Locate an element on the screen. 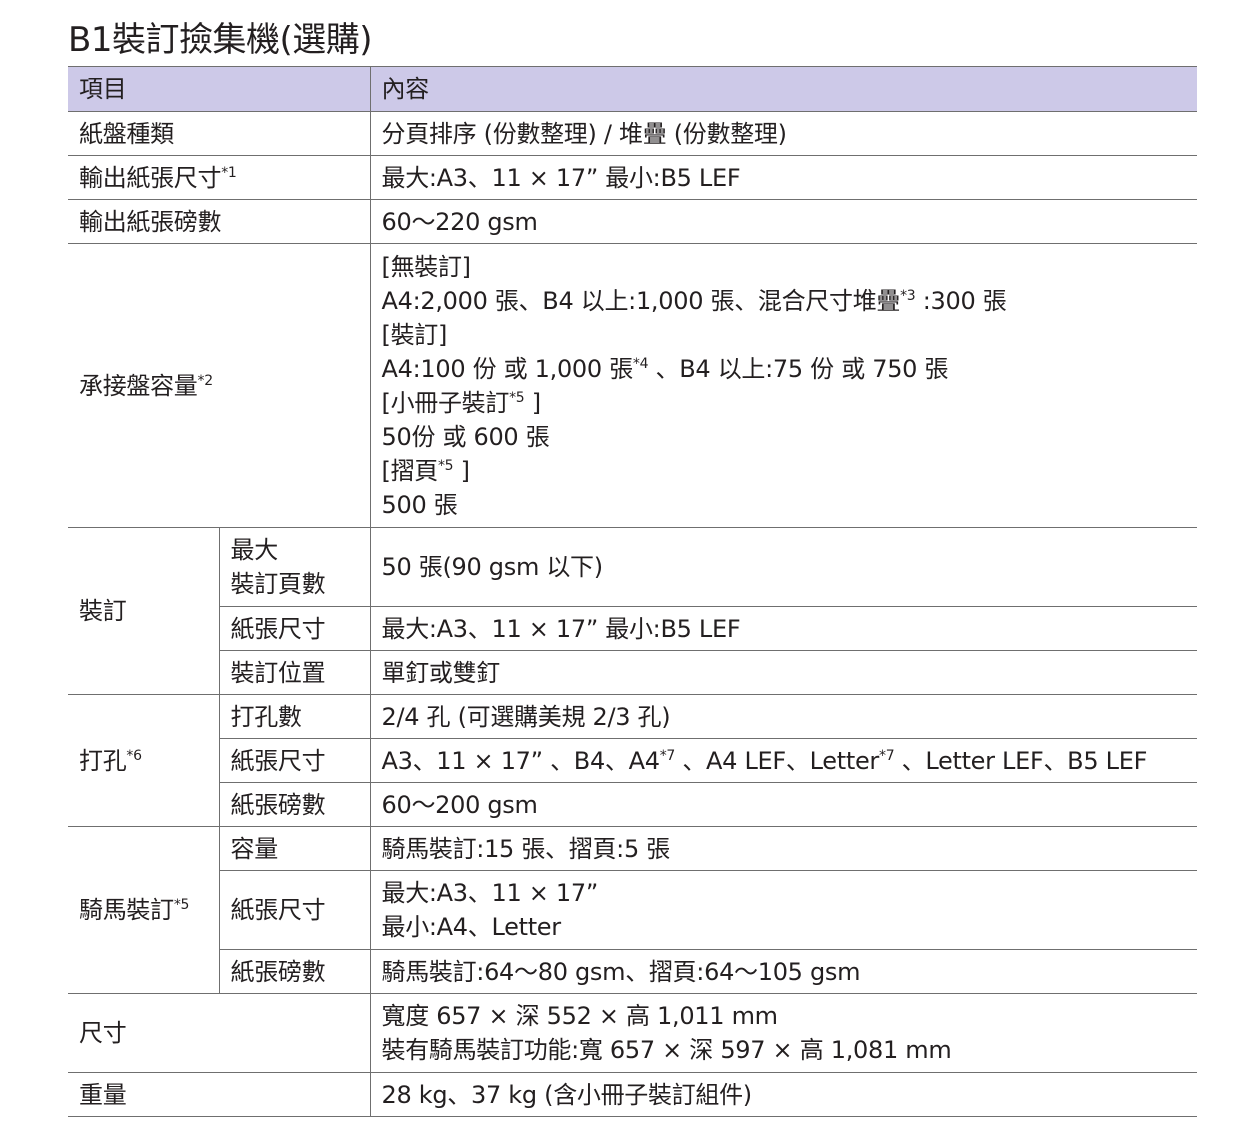 Image resolution: width=1240 pixels, height=1129 pixels. table-header-row: 項目 內容 is located at coordinates (632, 89).